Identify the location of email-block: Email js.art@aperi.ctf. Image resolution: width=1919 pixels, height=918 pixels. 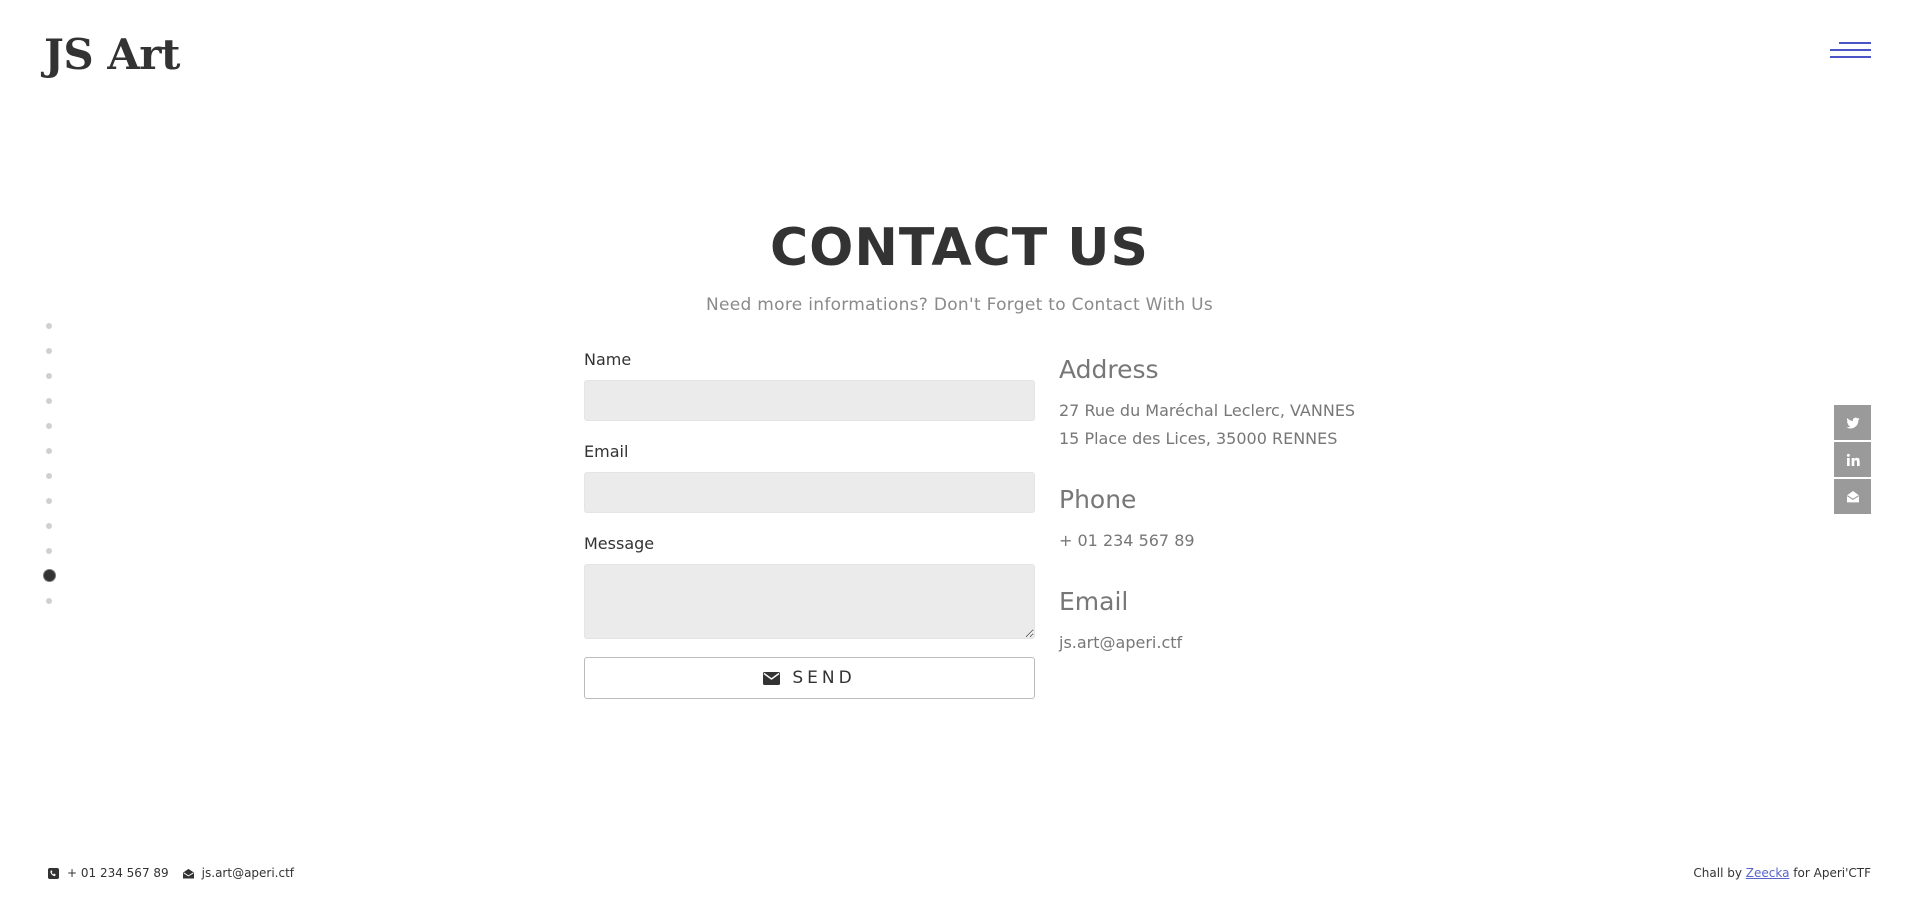
(1120, 620).